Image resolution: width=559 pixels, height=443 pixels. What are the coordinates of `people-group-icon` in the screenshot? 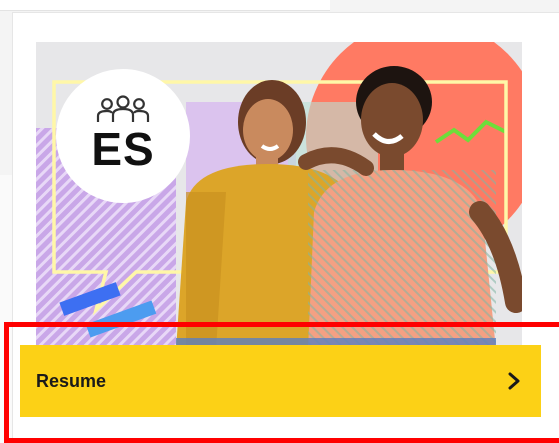 It's located at (123, 108).